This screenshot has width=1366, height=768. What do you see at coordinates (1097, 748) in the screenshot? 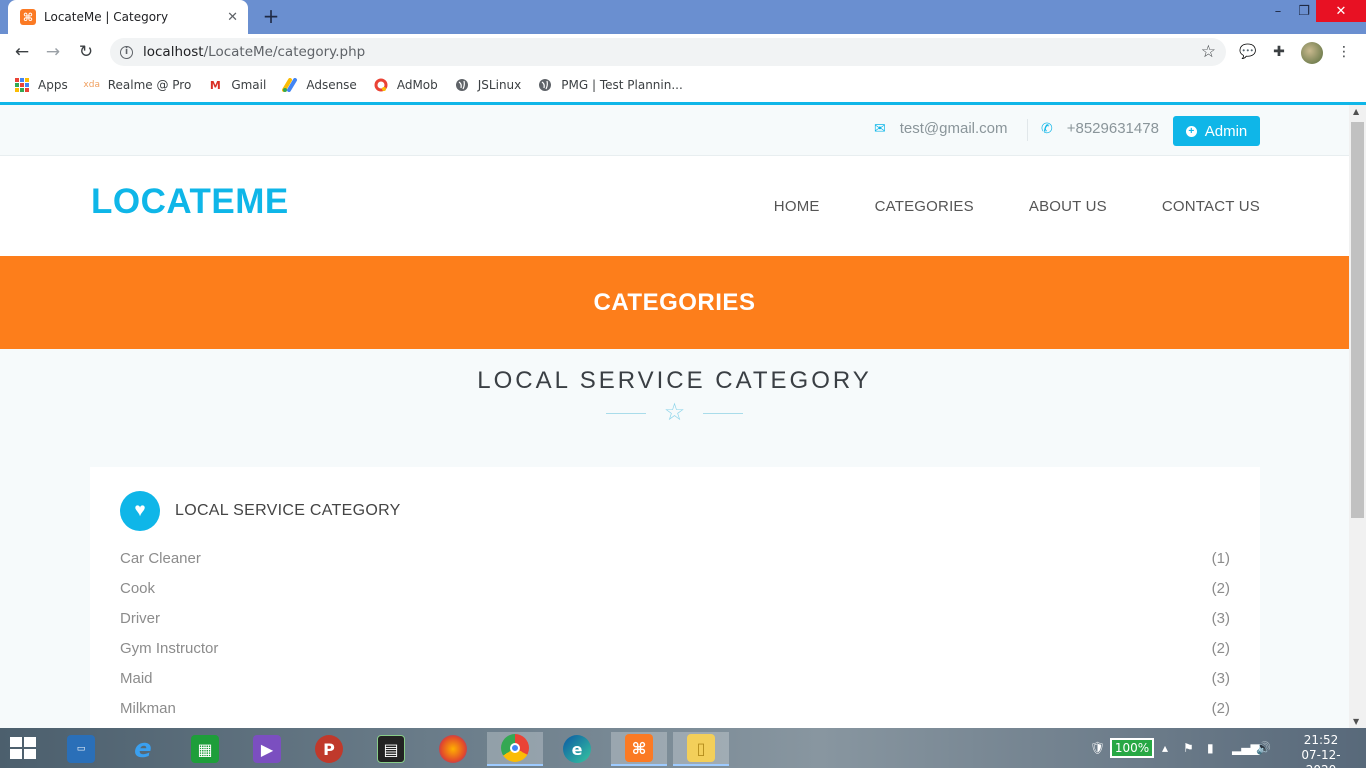
I see `defender-icon: 🛡` at bounding box center [1097, 748].